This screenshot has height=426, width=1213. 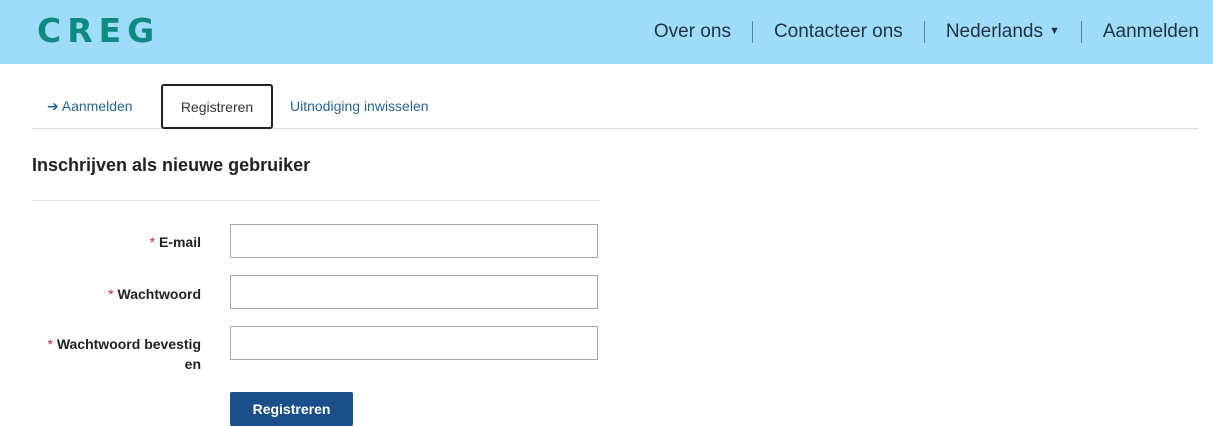 What do you see at coordinates (414, 343) in the screenshot?
I see `confirm-password-field` at bounding box center [414, 343].